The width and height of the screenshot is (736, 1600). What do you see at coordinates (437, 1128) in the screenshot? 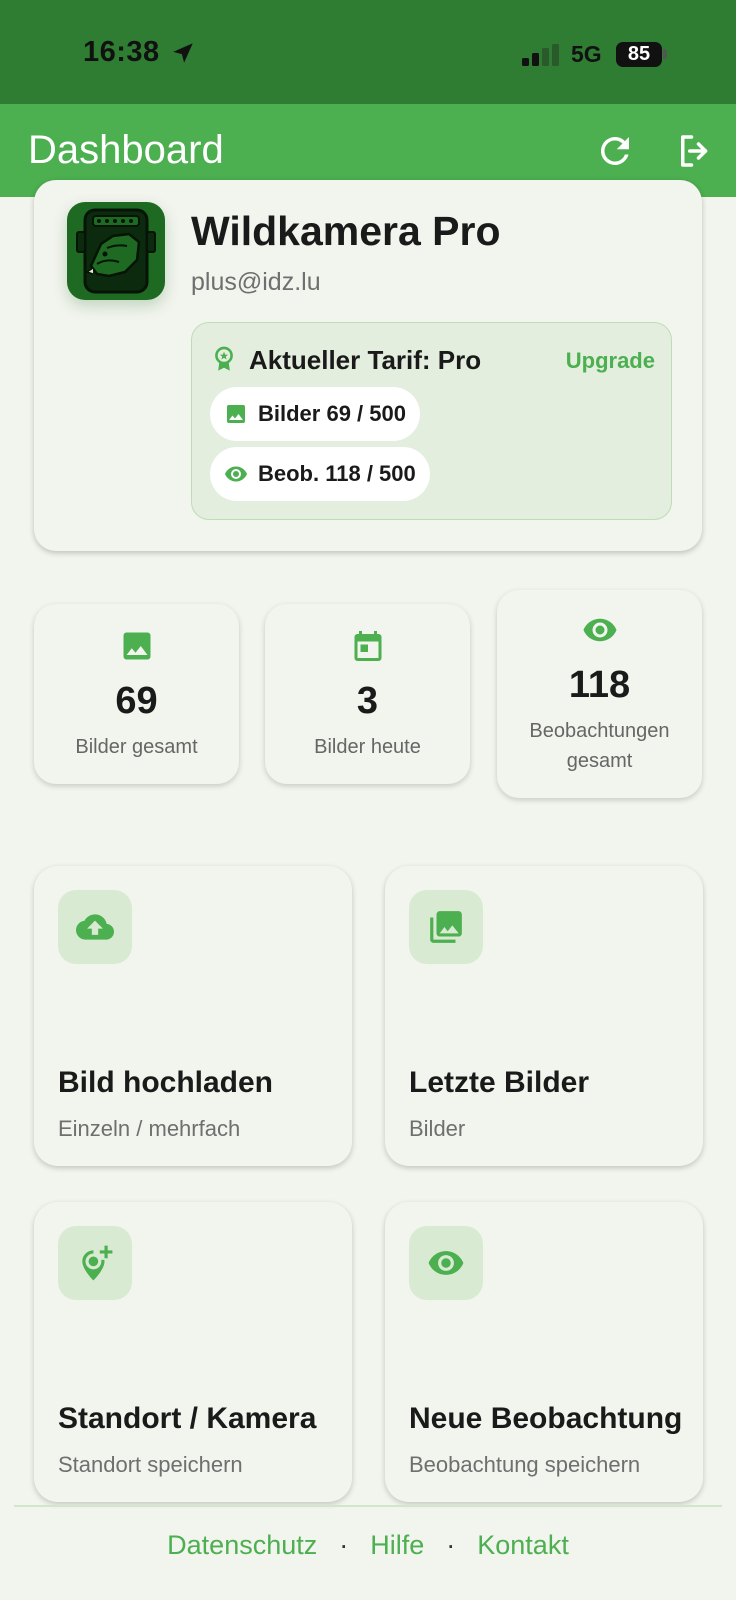
I see `action-subtitle: Bilder` at bounding box center [437, 1128].